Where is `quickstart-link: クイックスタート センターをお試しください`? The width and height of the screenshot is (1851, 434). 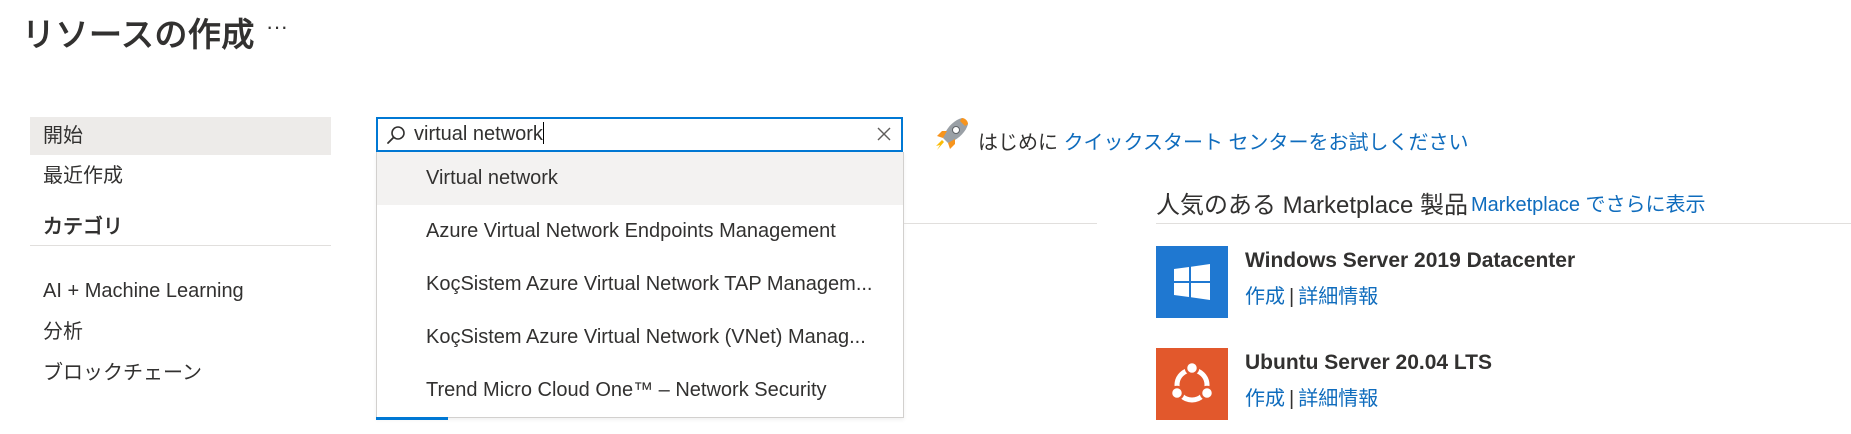
quickstart-link: クイックスタート センターをお試しください is located at coordinates (1266, 143).